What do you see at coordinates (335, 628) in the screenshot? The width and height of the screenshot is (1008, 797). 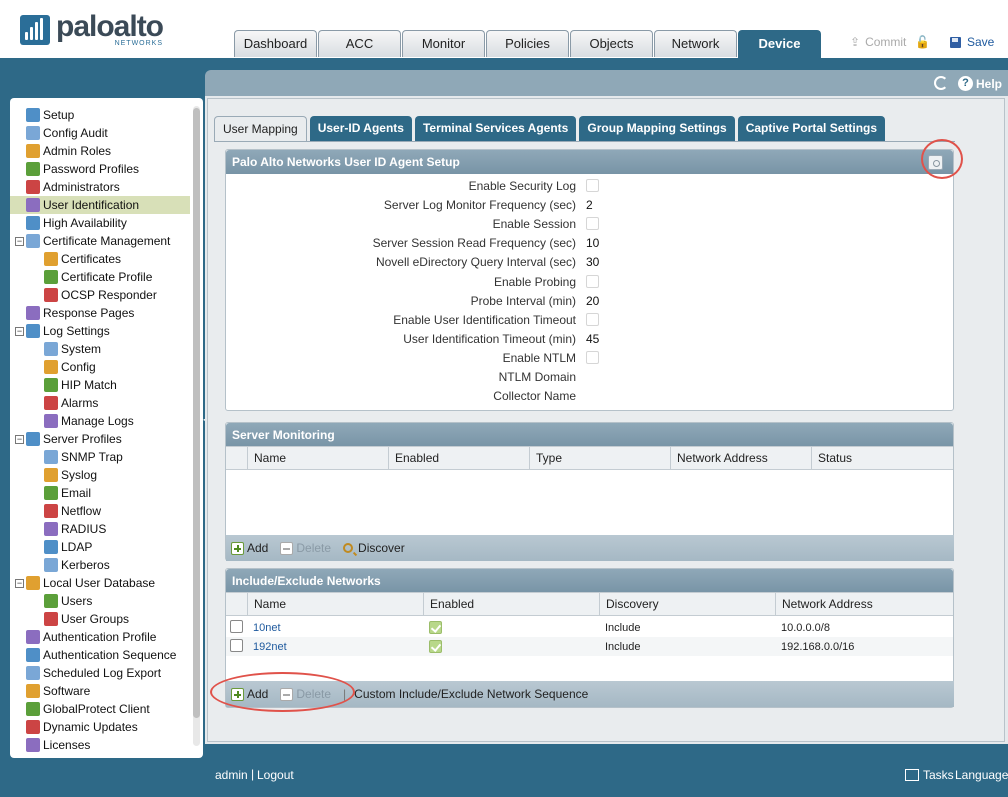 I see `row-name-link: 10net` at bounding box center [335, 628].